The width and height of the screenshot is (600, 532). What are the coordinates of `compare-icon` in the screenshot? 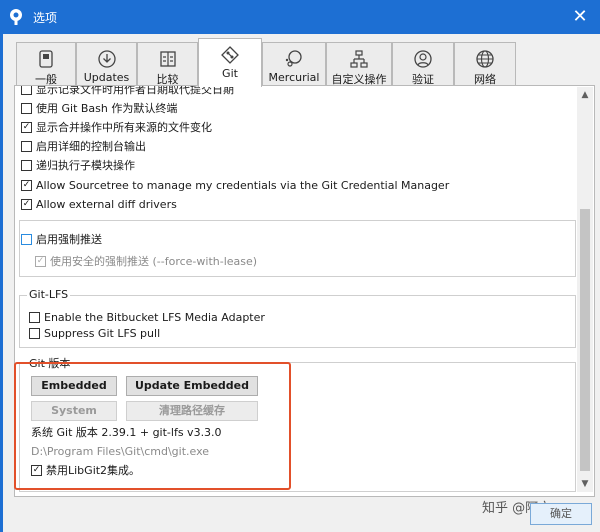 It's located at (167, 59).